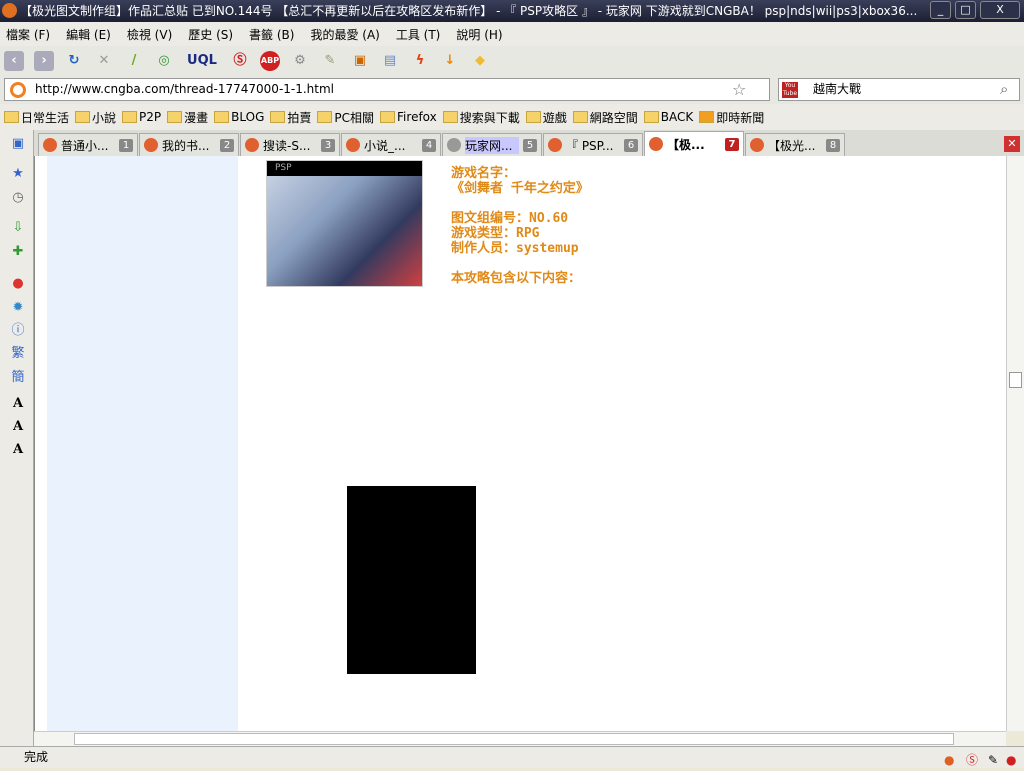 The width and height of the screenshot is (1024, 771). What do you see at coordinates (104, 61) in the screenshot?
I see `stop-icon: ✕` at bounding box center [104, 61].